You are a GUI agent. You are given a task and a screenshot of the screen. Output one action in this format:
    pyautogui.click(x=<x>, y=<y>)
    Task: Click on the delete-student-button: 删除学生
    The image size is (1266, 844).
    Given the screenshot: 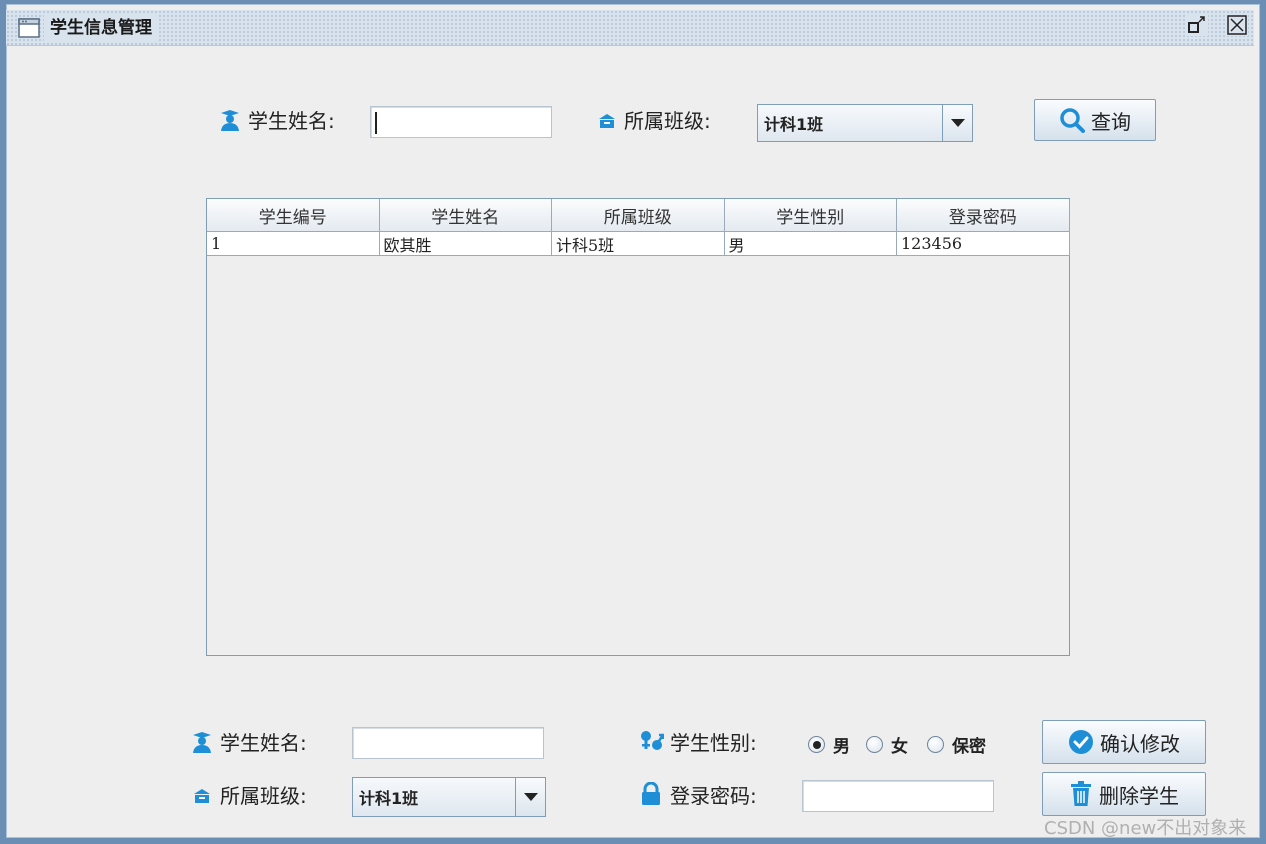 What is the action you would take?
    pyautogui.click(x=1124, y=794)
    